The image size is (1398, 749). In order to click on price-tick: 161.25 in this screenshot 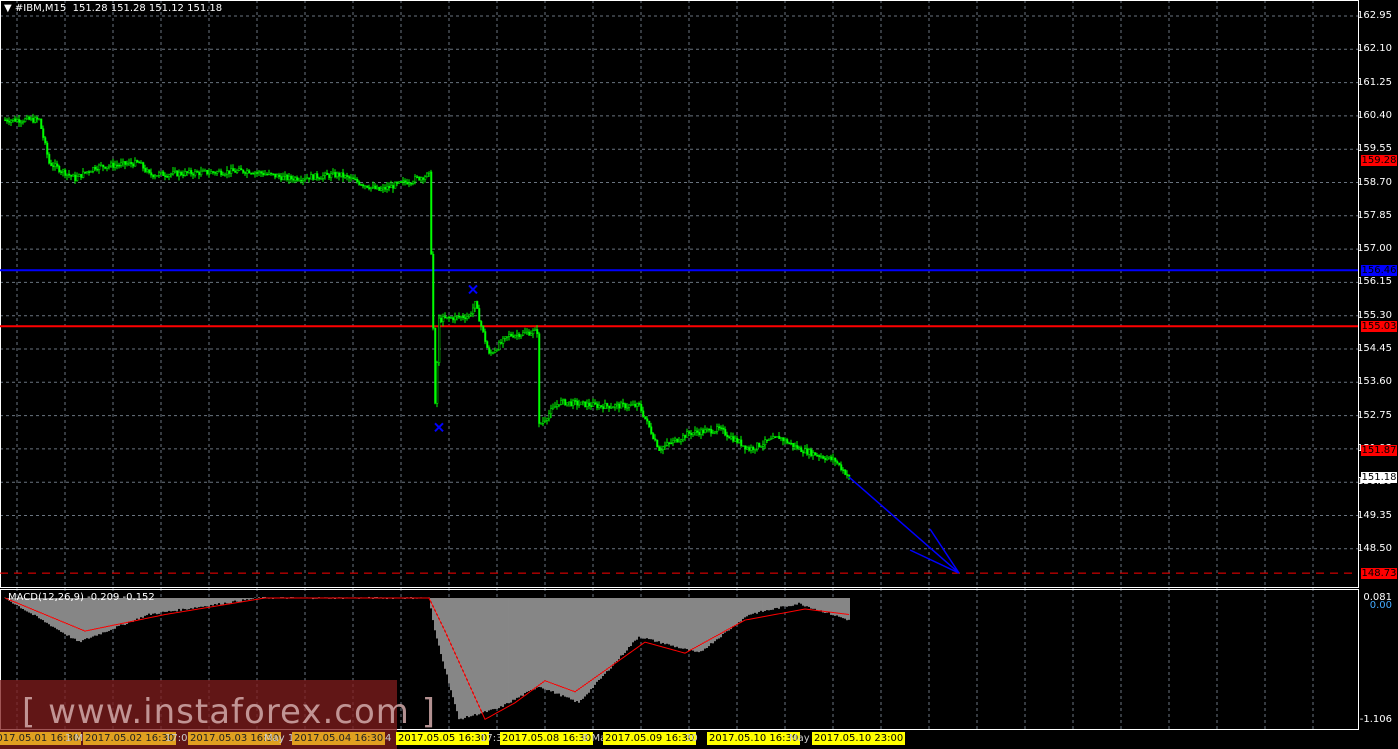, I will do `click(1374, 82)`.